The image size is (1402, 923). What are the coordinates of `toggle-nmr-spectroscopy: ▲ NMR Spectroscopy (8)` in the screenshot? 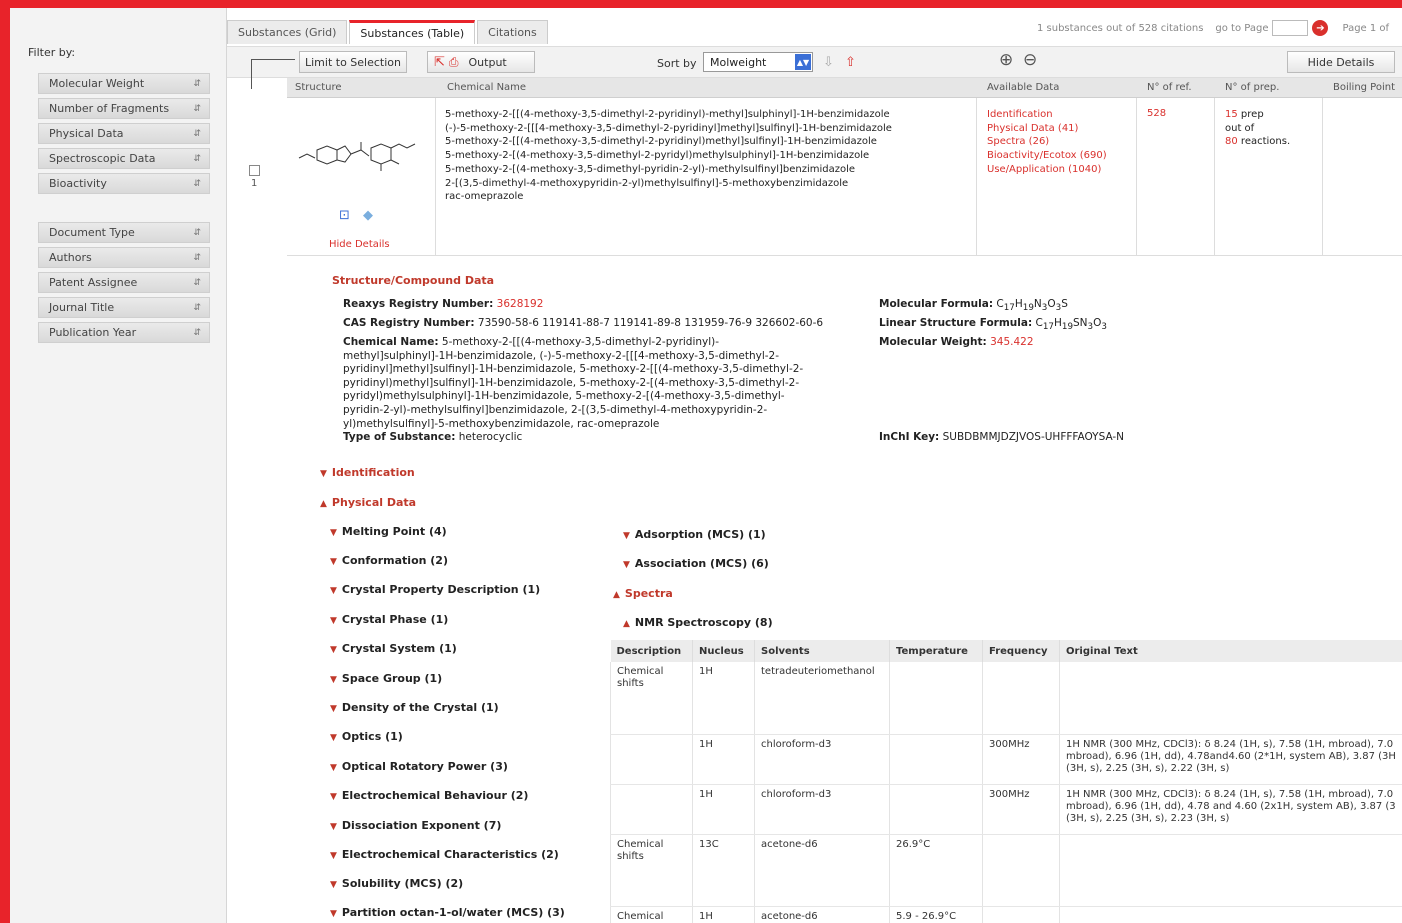 It's located at (698, 622).